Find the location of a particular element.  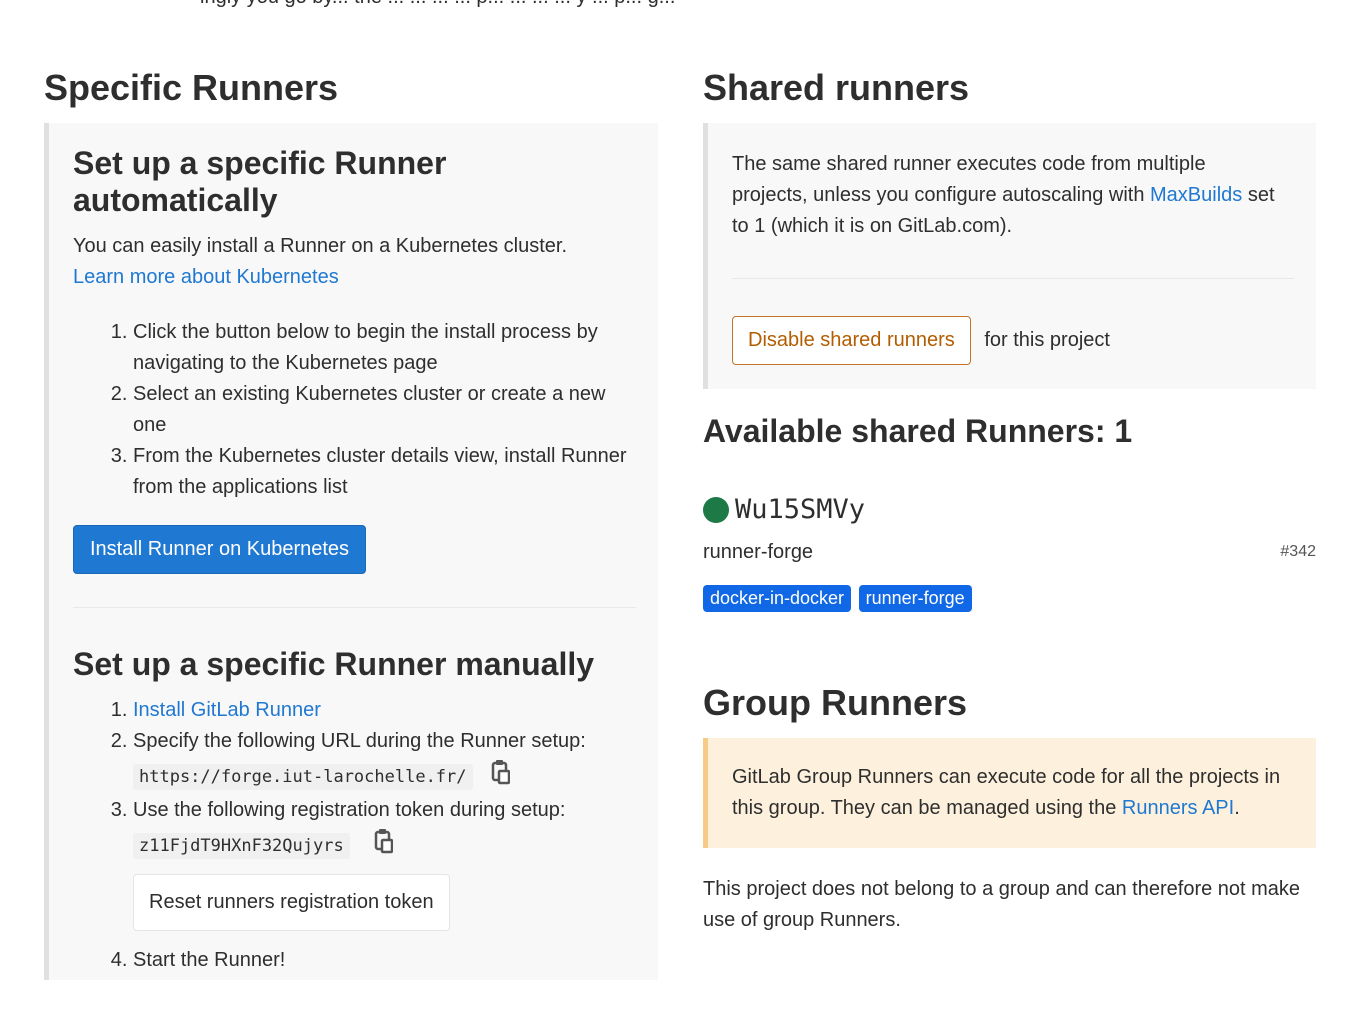

runners-api-link: Runners API is located at coordinates (1178, 808).